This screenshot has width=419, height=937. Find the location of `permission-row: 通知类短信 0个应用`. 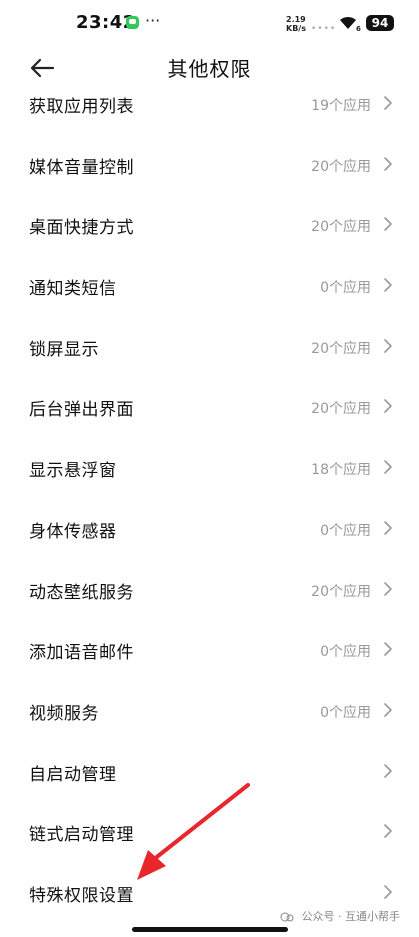

permission-row: 通知类短信 0个应用 is located at coordinates (209, 286).